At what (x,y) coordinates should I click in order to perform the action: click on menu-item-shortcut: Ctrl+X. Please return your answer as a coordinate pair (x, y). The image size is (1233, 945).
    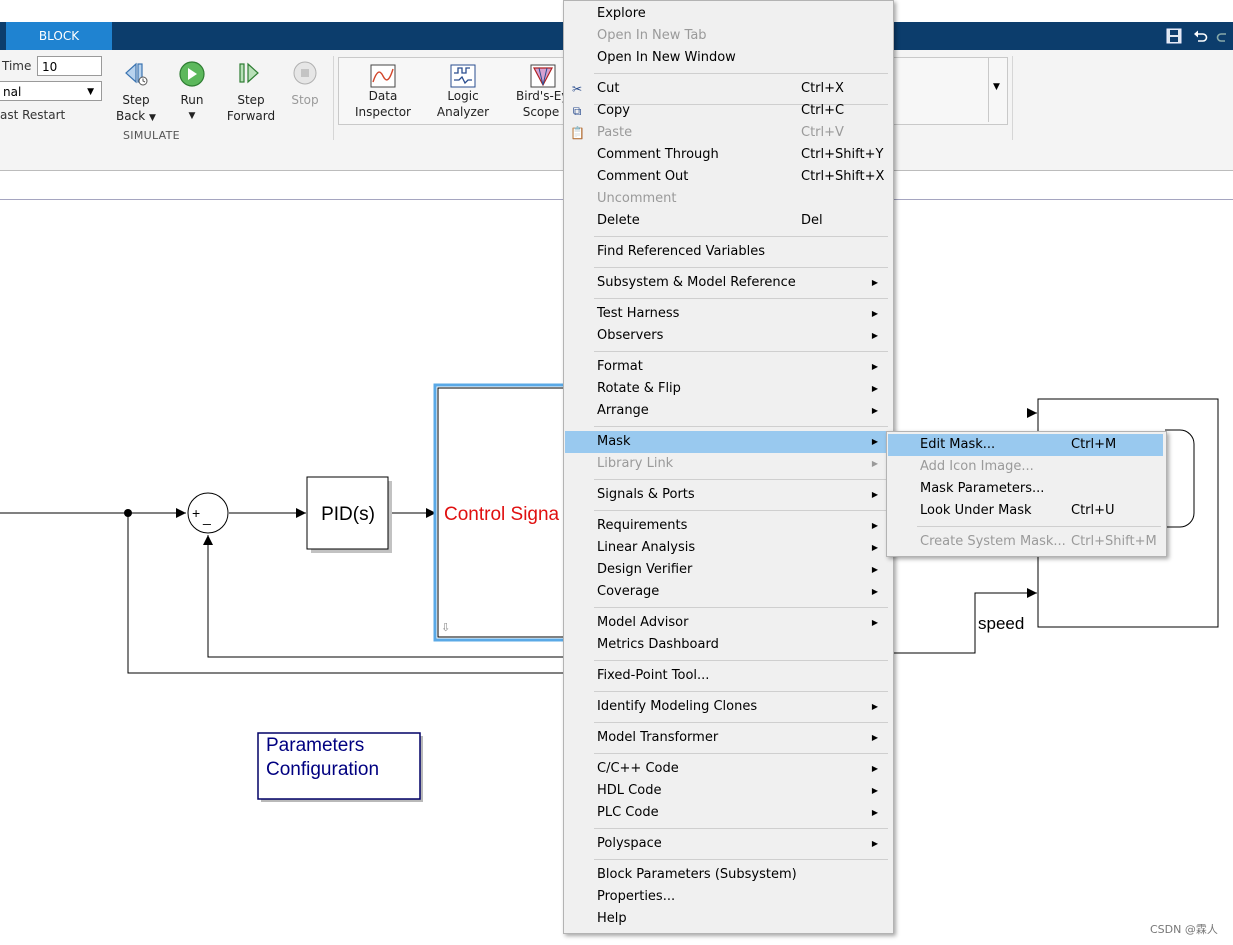
    Looking at the image, I should click on (822, 88).